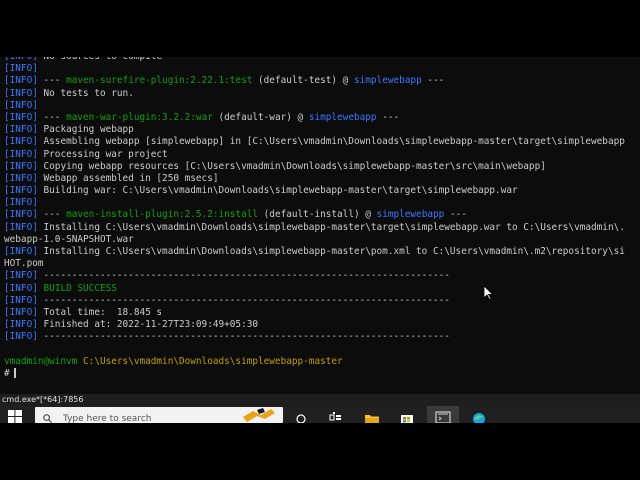 The image size is (640, 480). Describe the element at coordinates (317, 215) in the screenshot. I see `terminal-text-segment: (default-install) @` at that location.